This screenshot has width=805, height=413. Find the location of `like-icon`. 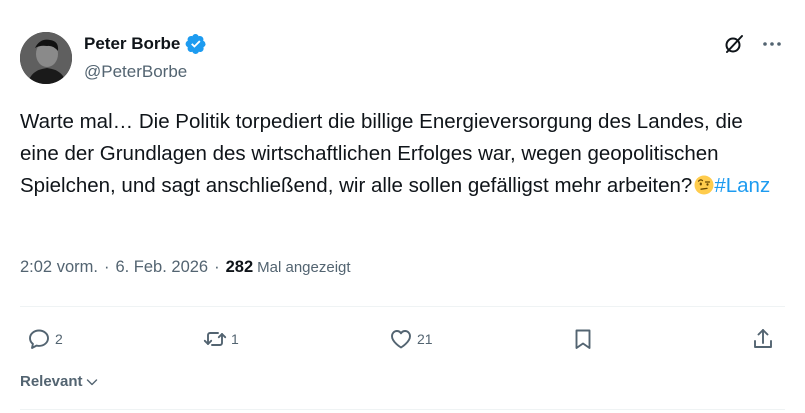

like-icon is located at coordinates (401, 339).